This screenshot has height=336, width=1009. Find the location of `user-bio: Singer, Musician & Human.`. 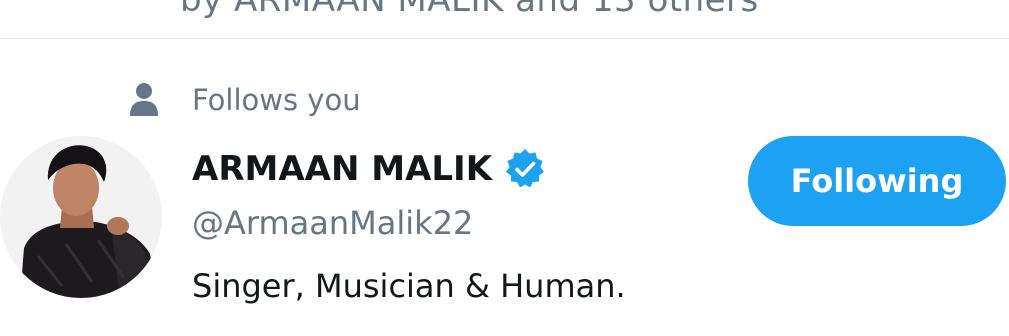

user-bio: Singer, Musician & Human. is located at coordinates (409, 286).